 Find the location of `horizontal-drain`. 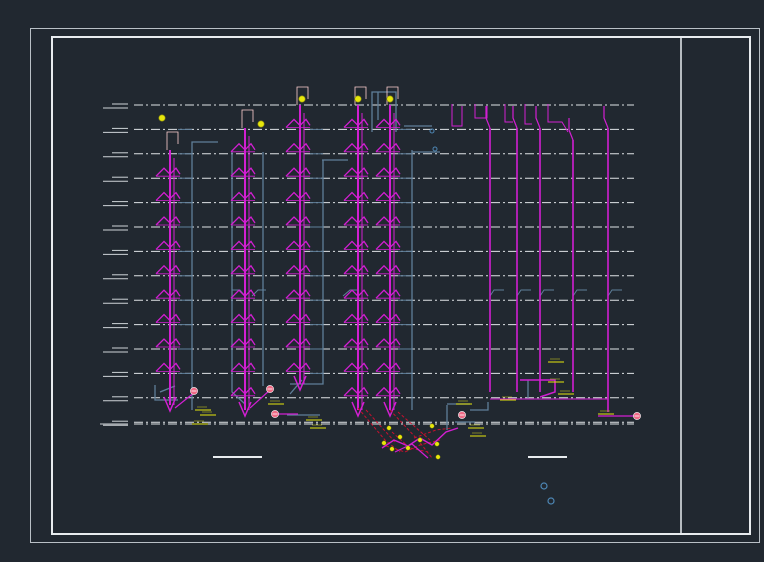

horizontal-drain is located at coordinates (538, 388).